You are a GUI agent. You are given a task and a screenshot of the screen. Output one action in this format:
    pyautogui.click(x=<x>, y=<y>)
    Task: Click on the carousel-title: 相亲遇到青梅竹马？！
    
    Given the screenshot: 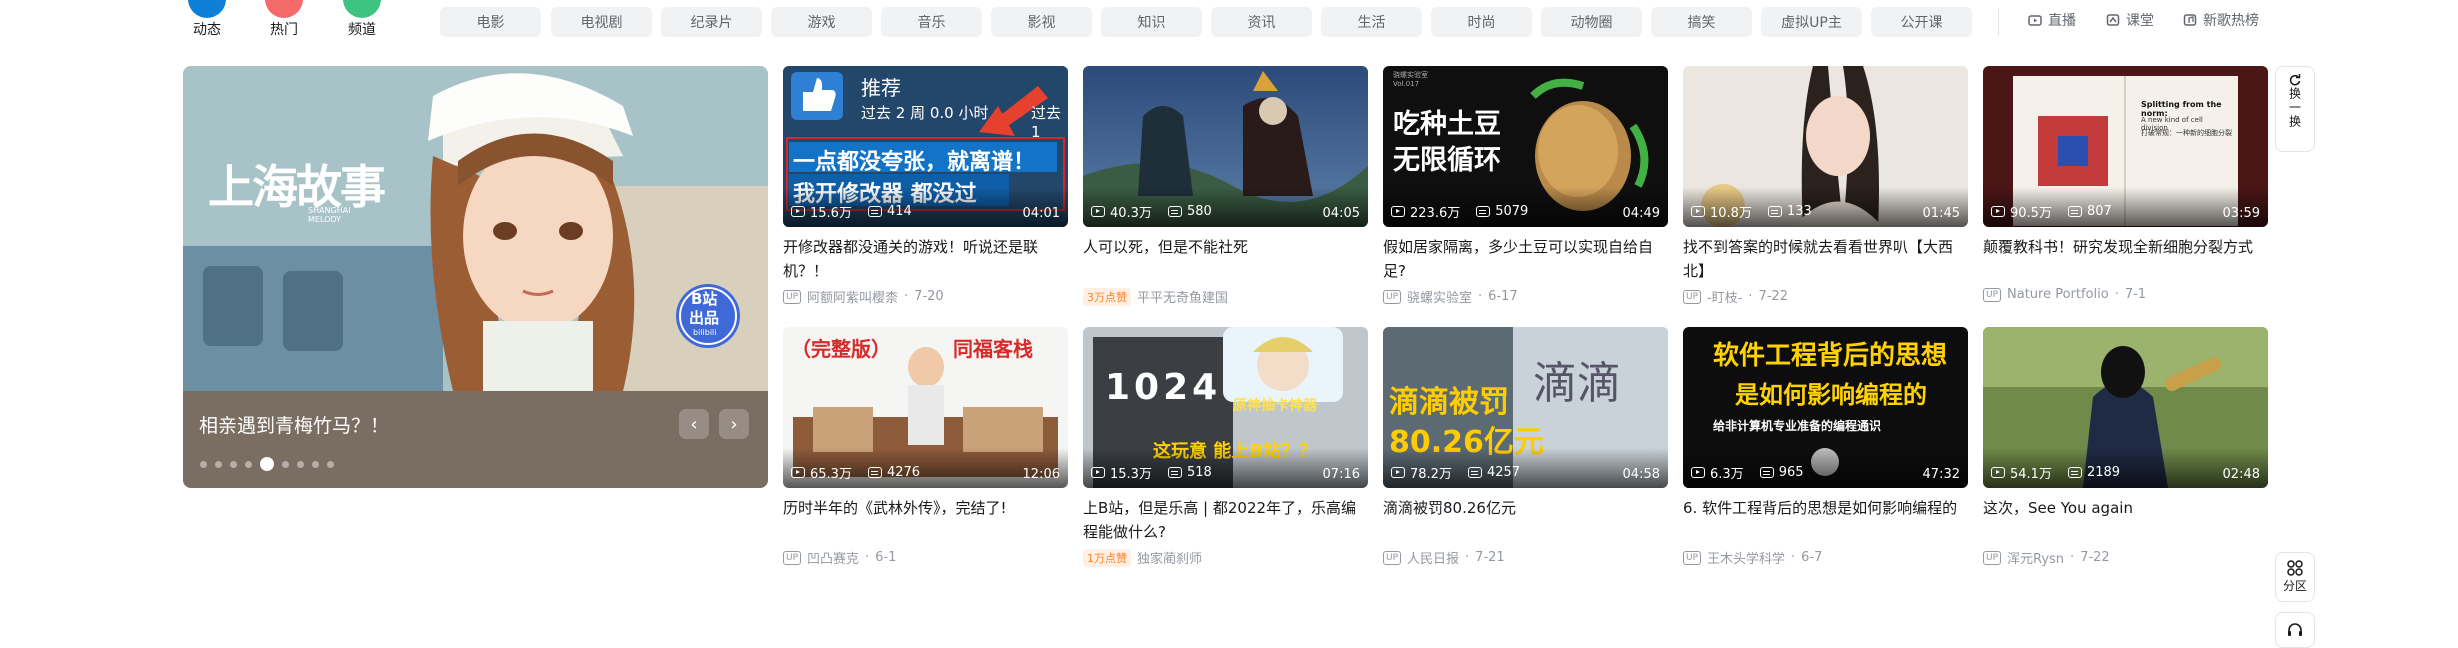 What is the action you would take?
    pyautogui.click(x=294, y=424)
    